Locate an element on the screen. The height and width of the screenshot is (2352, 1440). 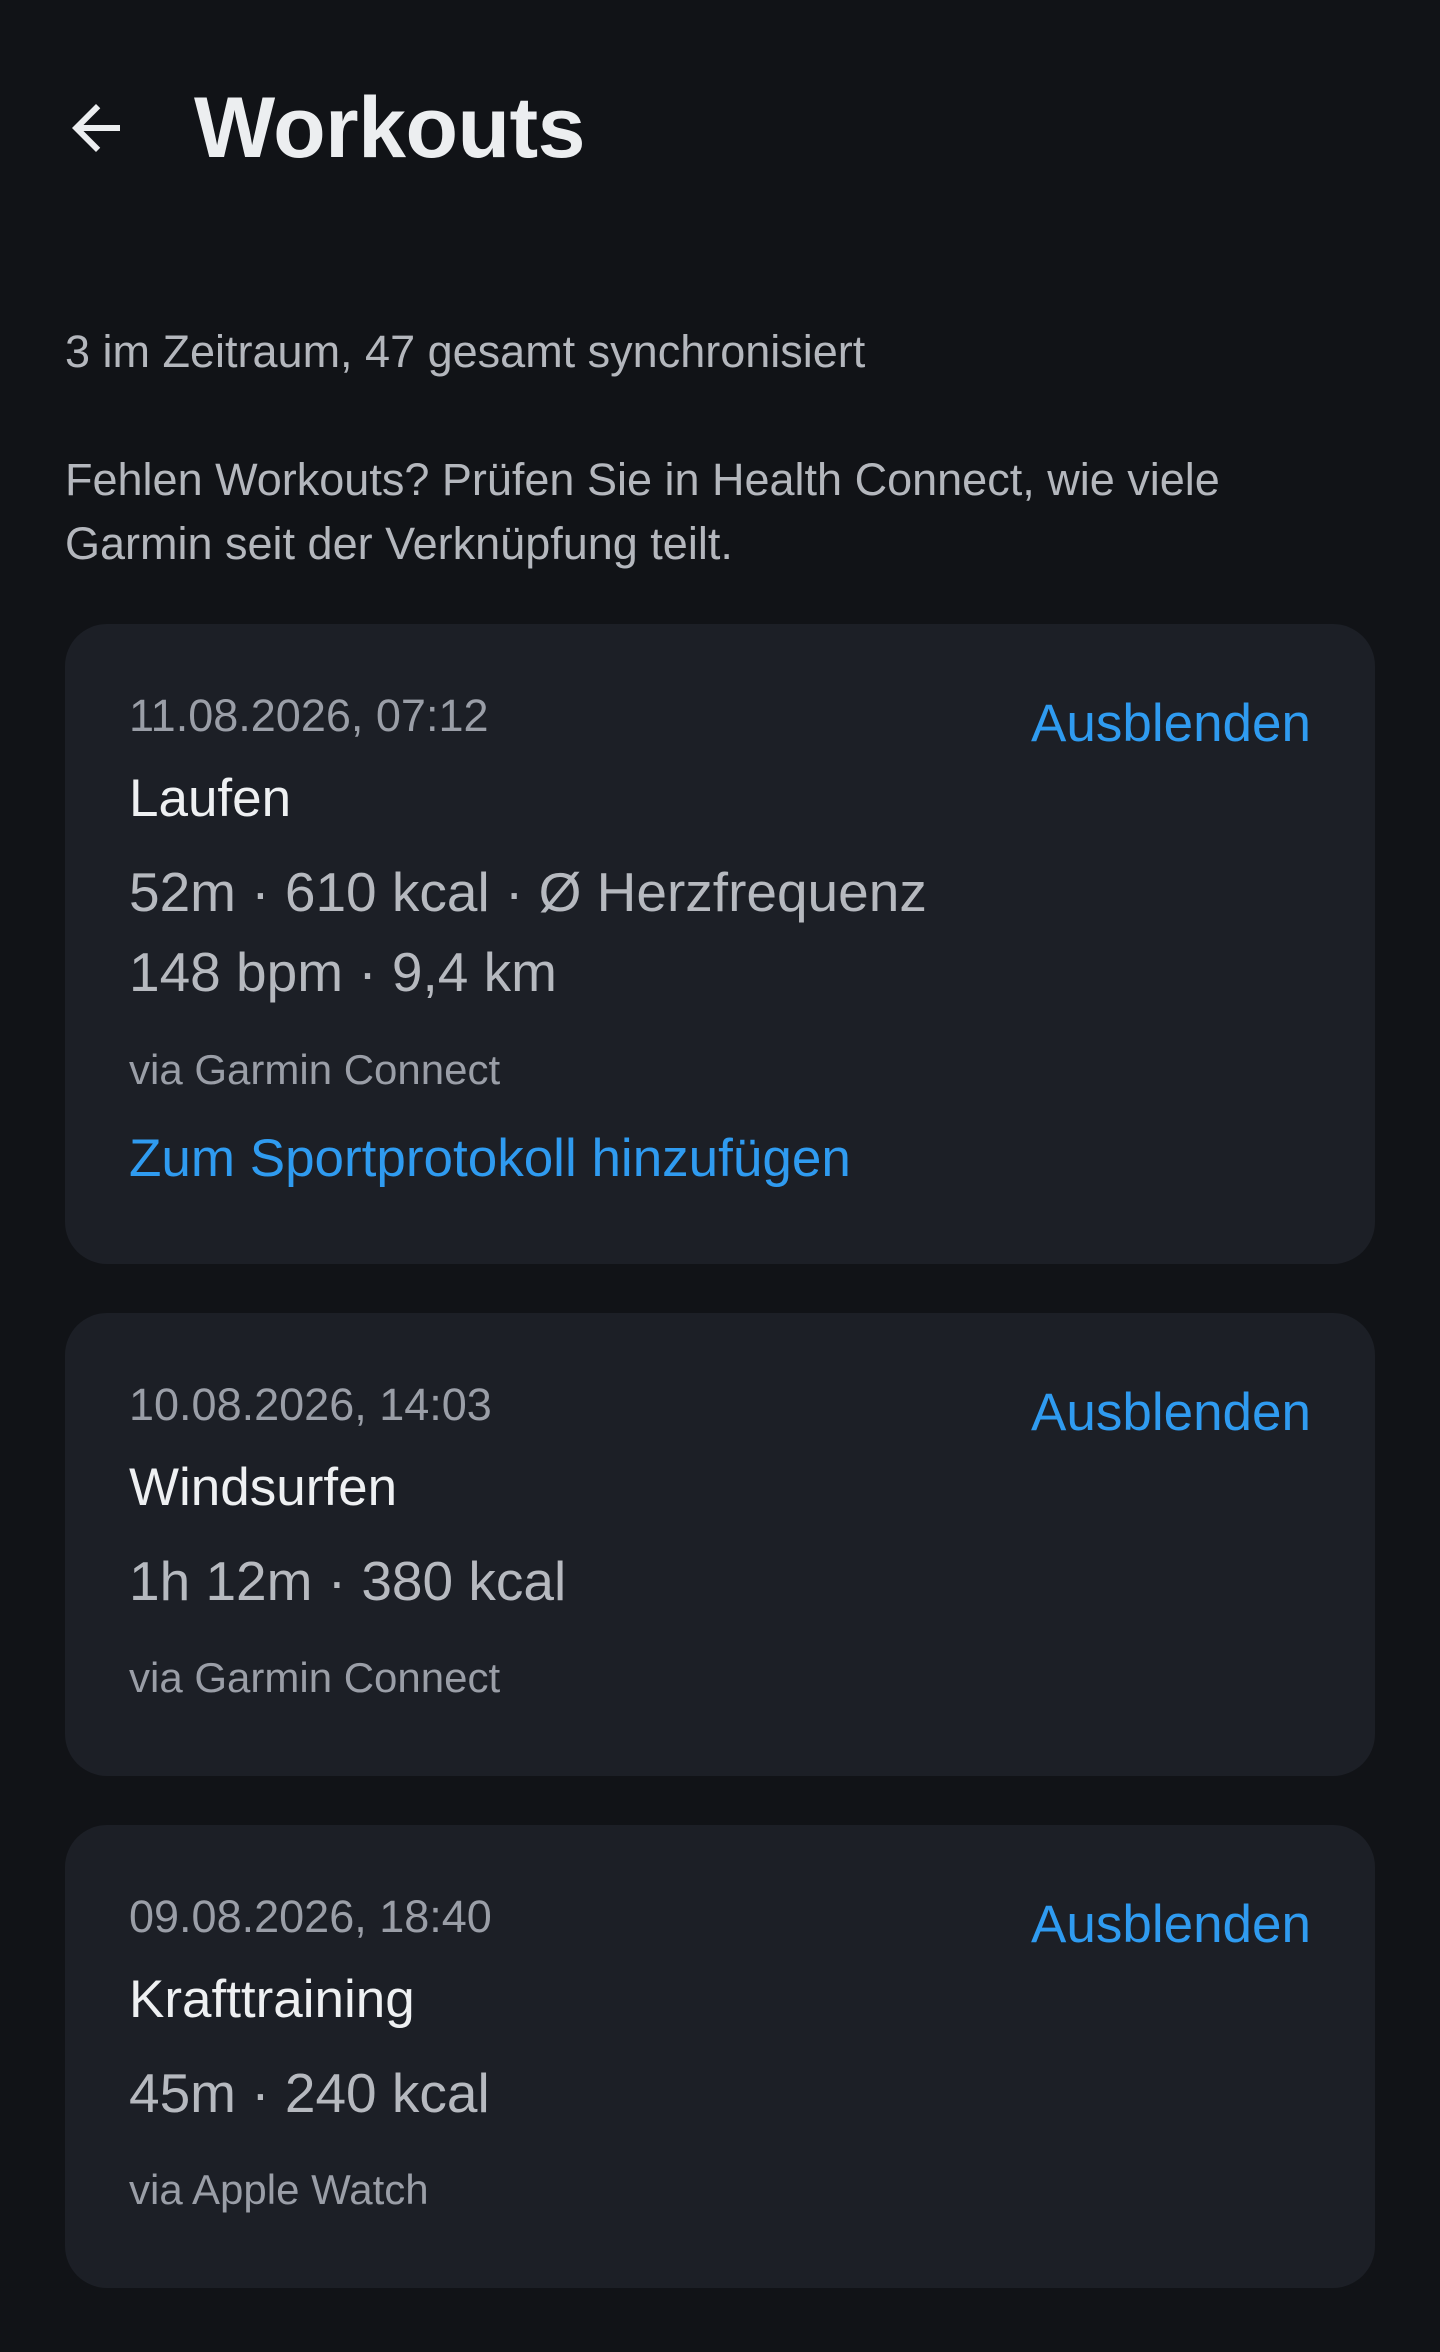
top-app-bar: Workouts is located at coordinates (720, 125).